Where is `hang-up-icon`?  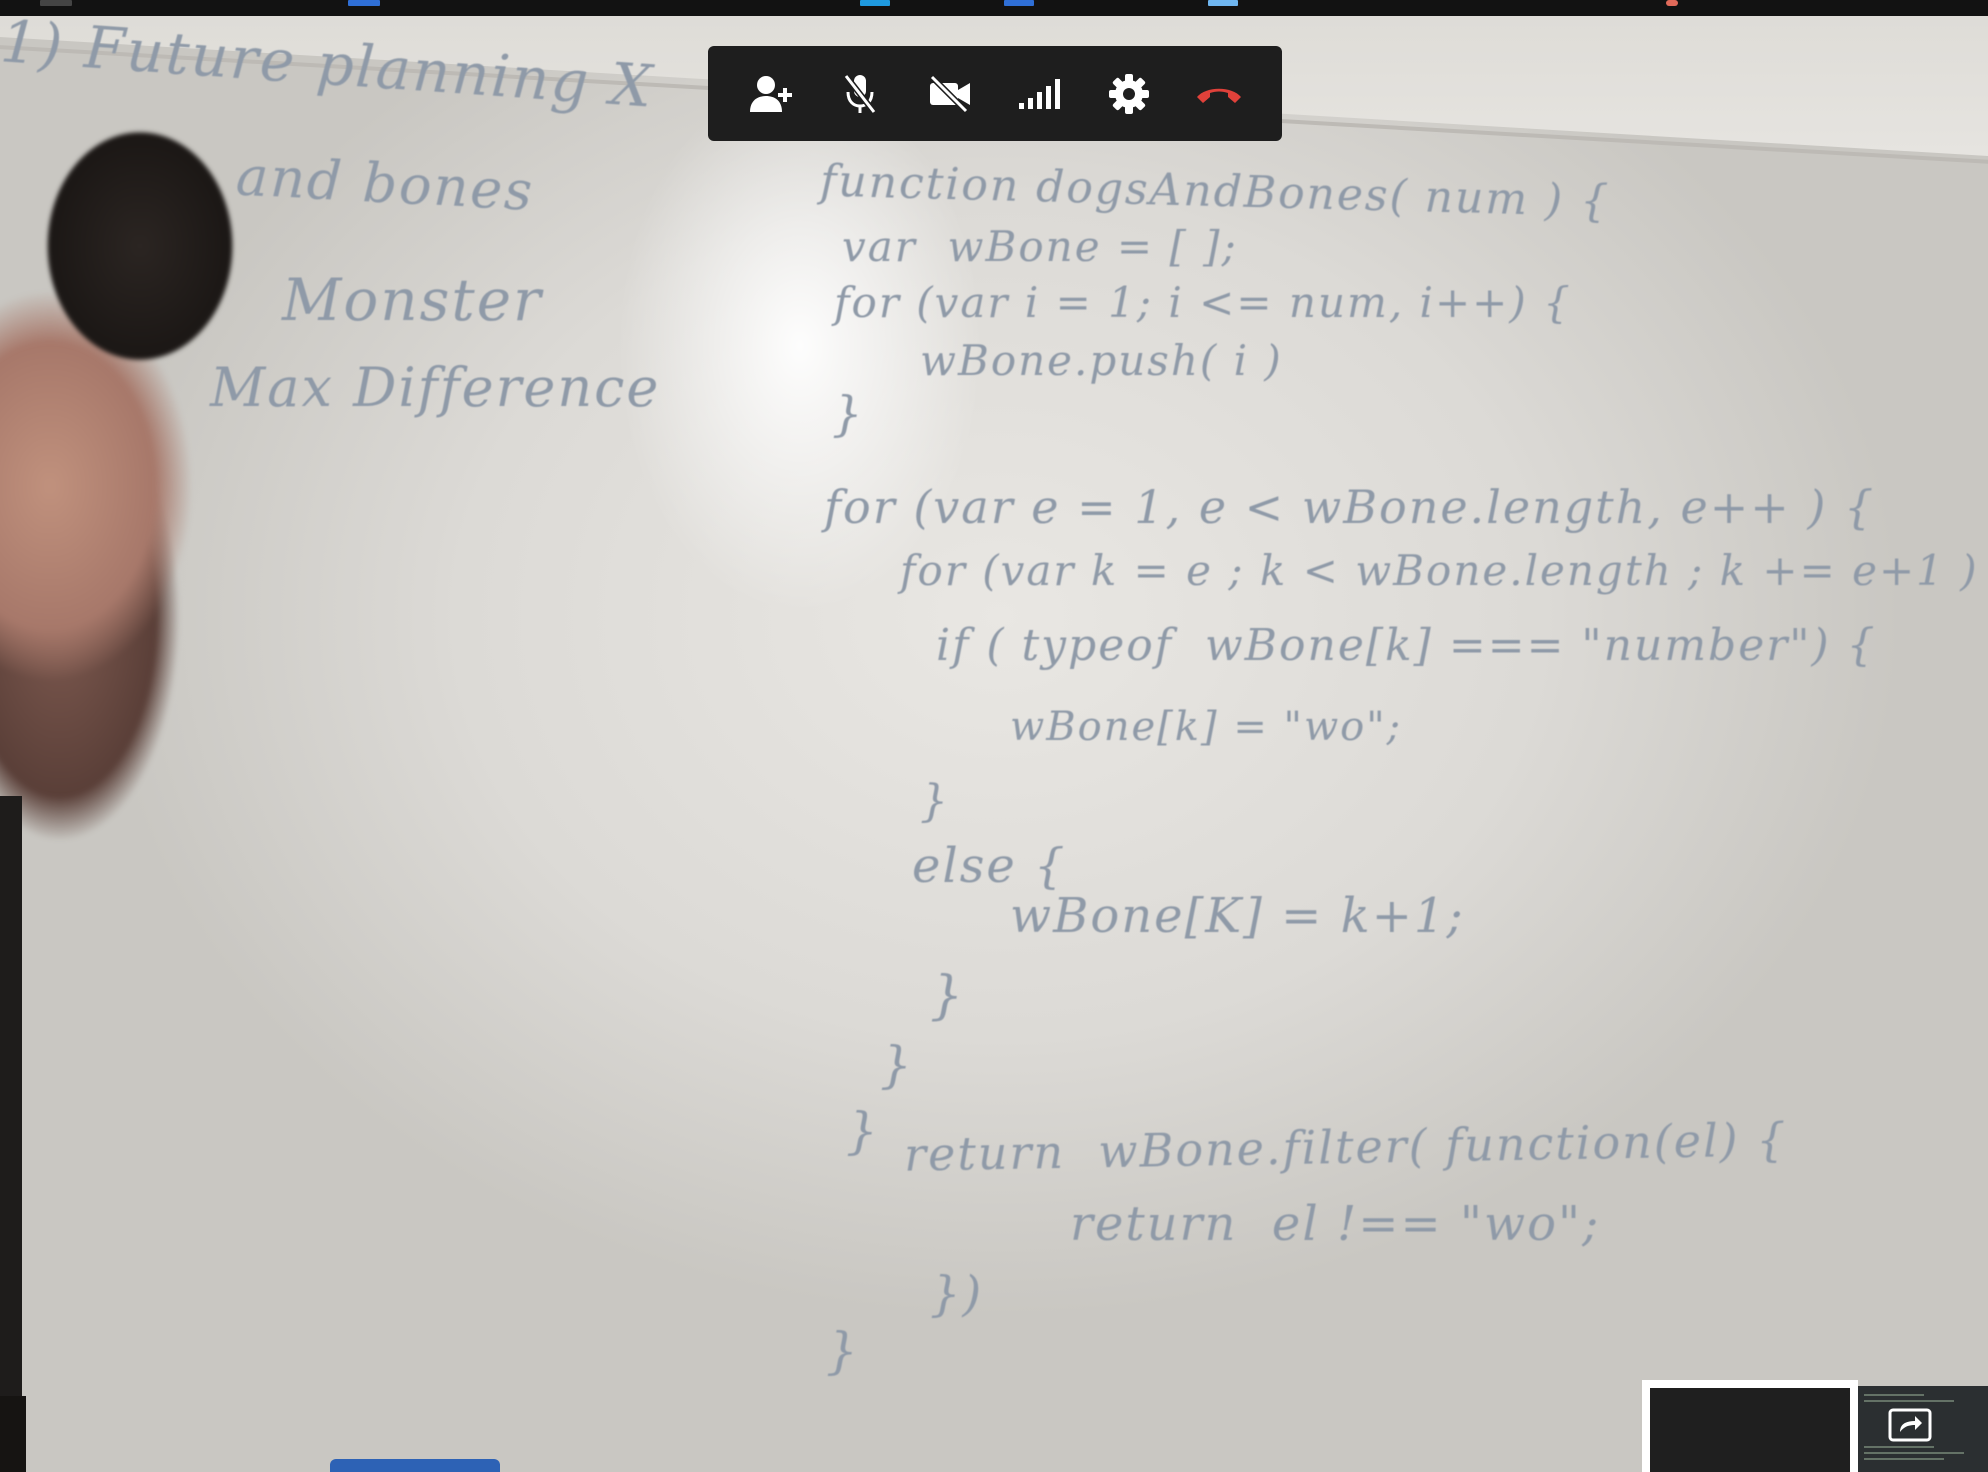 hang-up-icon is located at coordinates (1219, 95).